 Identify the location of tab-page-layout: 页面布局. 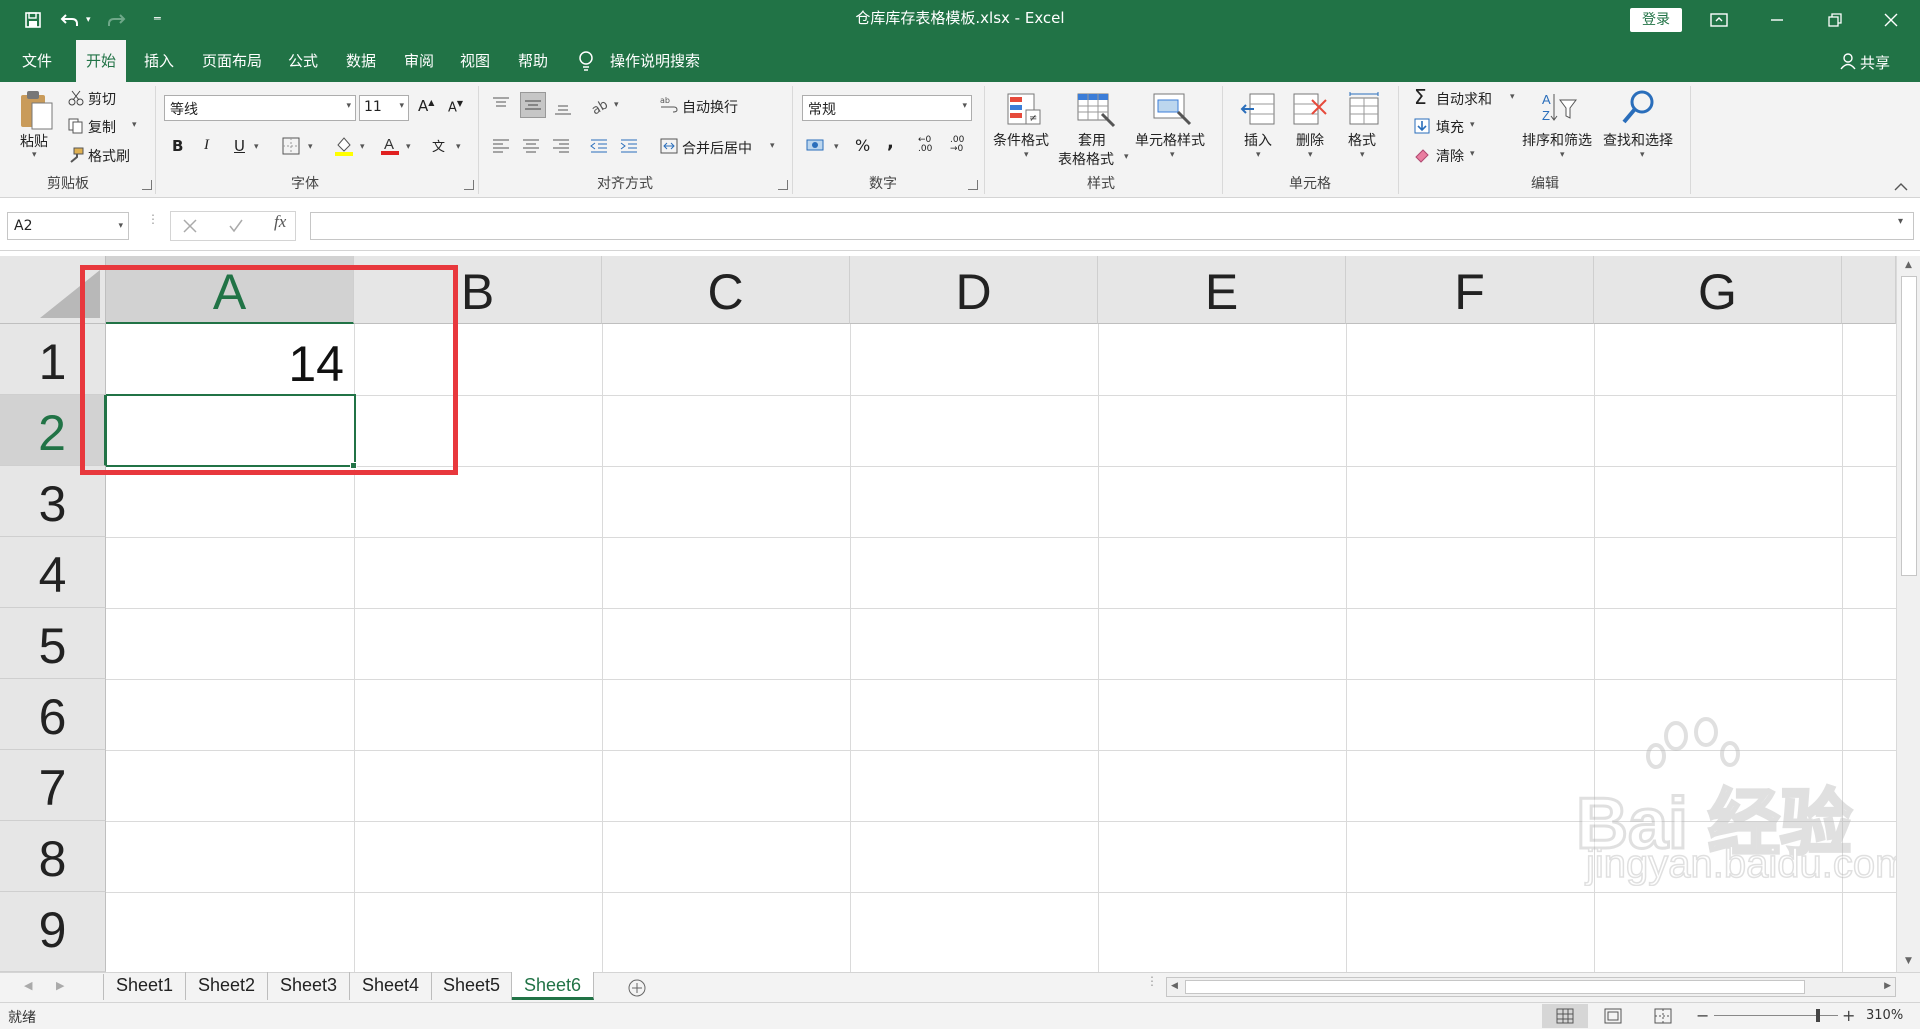
(232, 61).